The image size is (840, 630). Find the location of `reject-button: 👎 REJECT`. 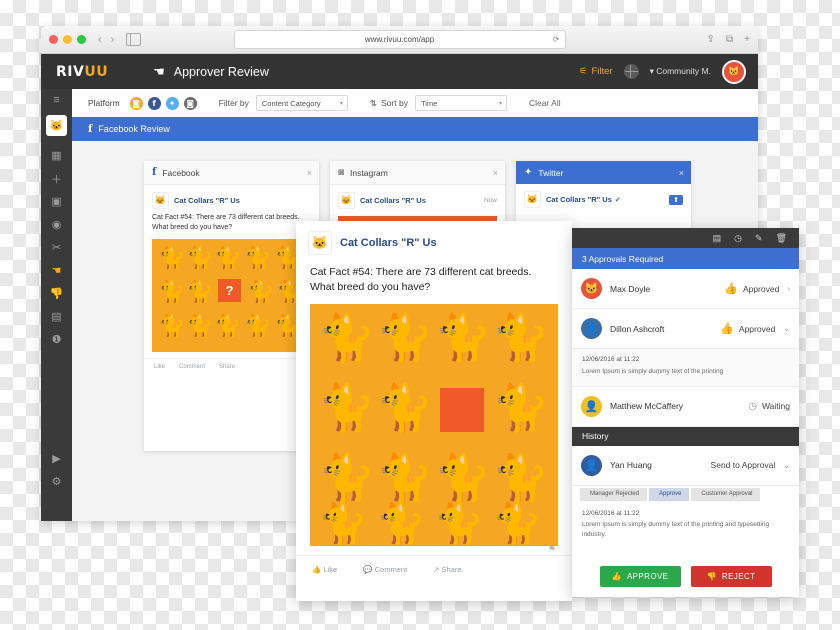

reject-button: 👎 REJECT is located at coordinates (731, 576).